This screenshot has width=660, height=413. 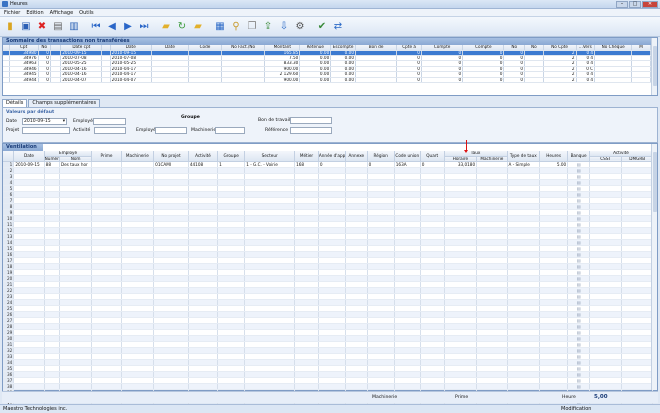 I want to click on delete-icon: ✖, so click(x=42, y=27).